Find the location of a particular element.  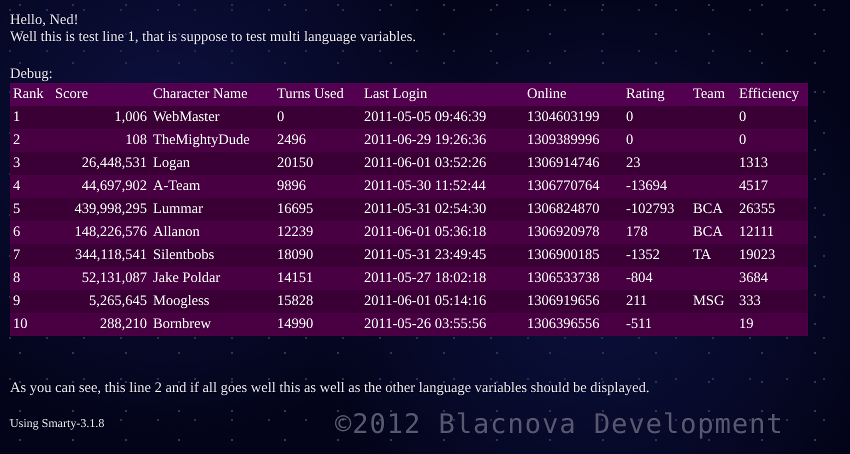

table-cell: 3 is located at coordinates (16, 163).